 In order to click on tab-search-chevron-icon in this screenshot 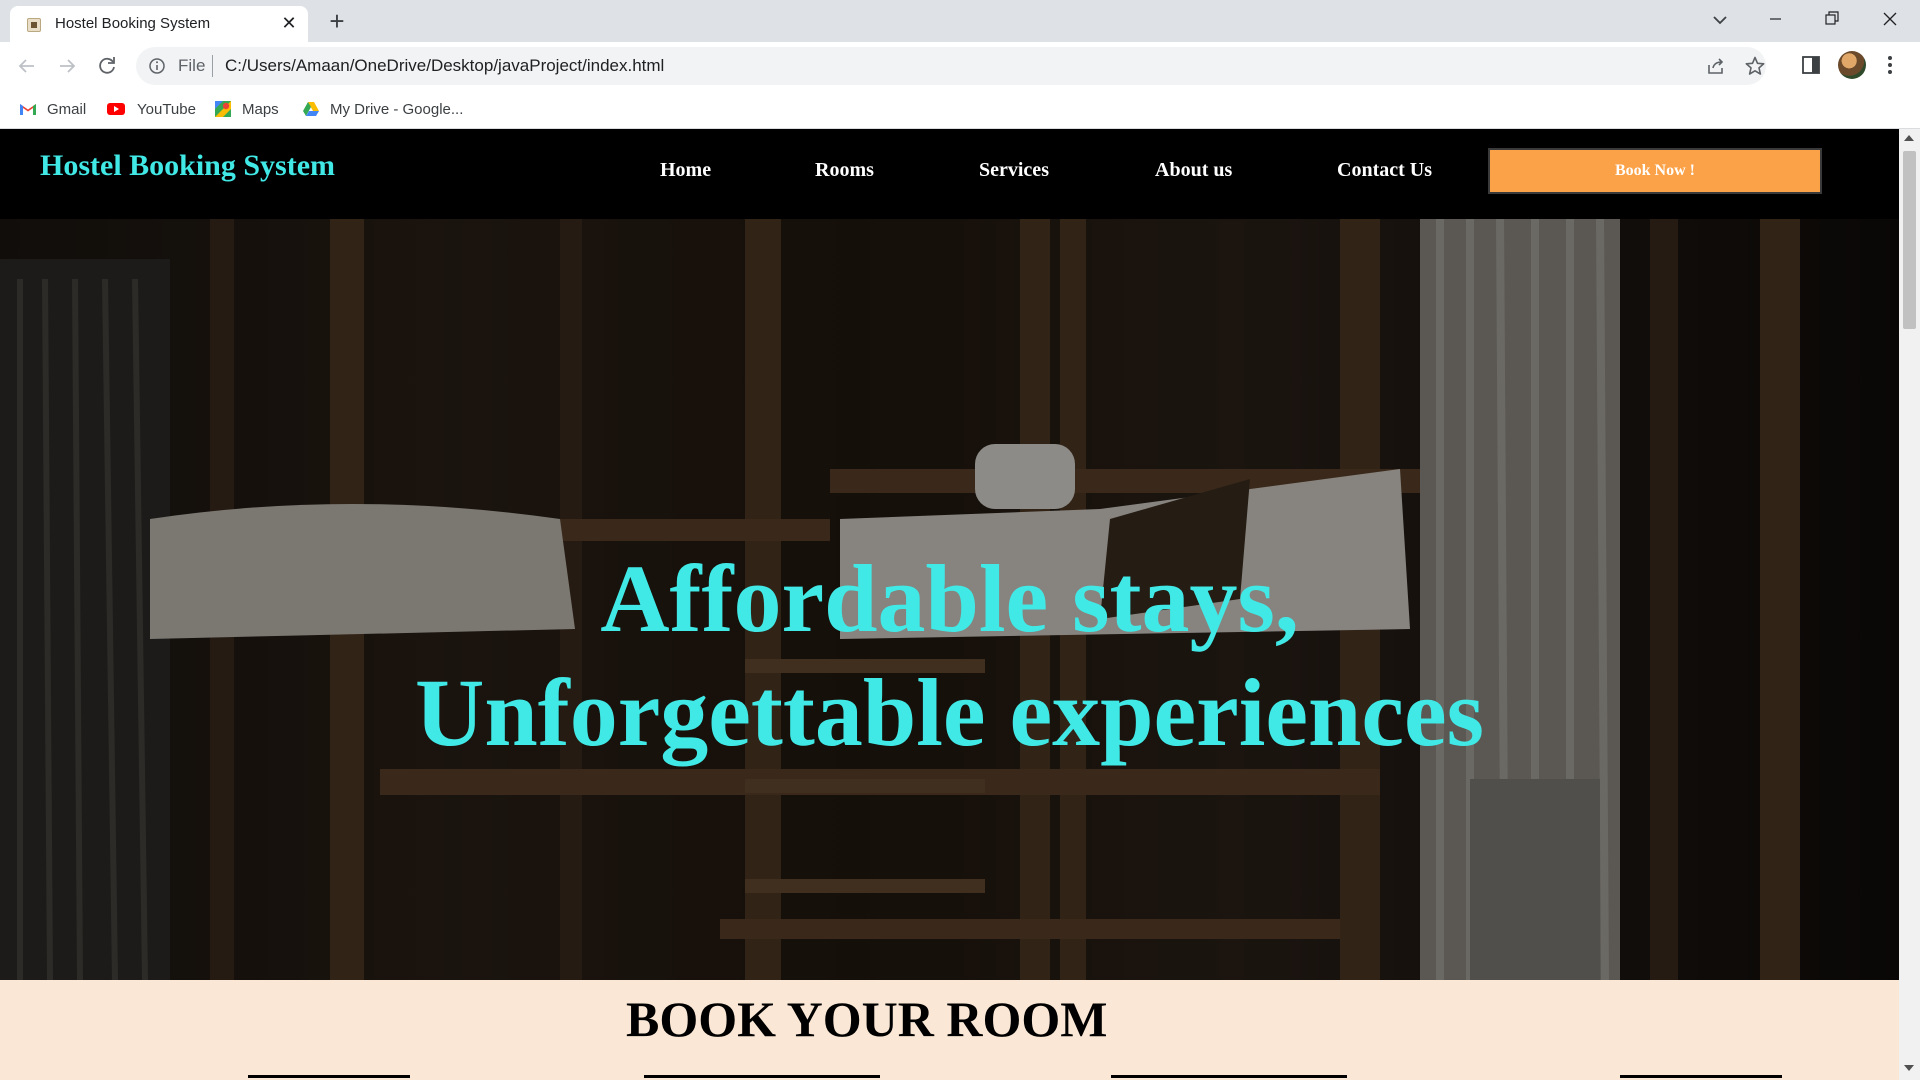, I will do `click(1720, 20)`.